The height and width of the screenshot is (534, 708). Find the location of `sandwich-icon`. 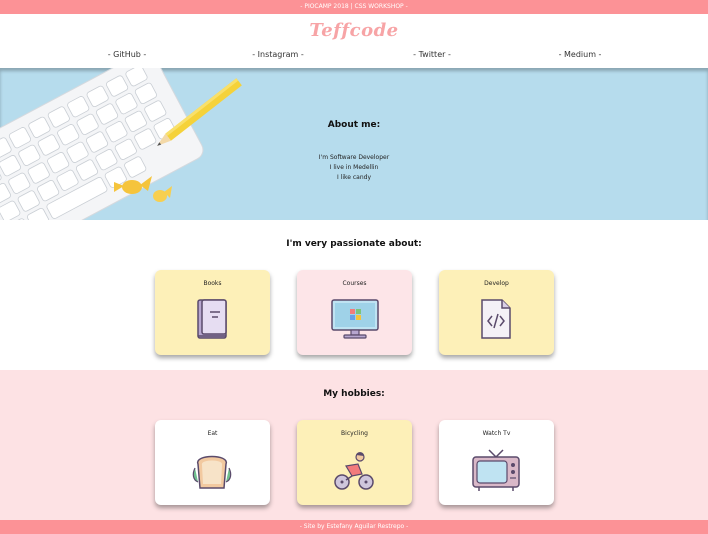

sandwich-icon is located at coordinates (212, 472).